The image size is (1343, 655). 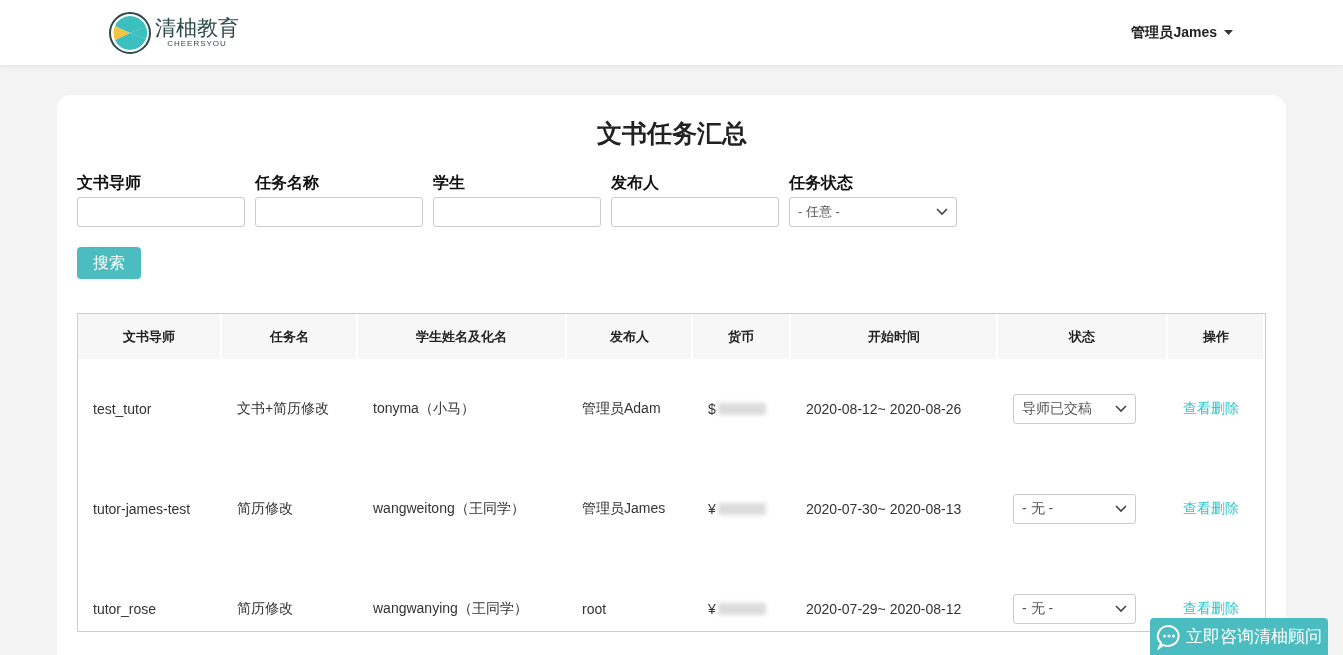 What do you see at coordinates (884, 609) in the screenshot?
I see `table-cell-text: 2020-07-29~ 2020-08-12` at bounding box center [884, 609].